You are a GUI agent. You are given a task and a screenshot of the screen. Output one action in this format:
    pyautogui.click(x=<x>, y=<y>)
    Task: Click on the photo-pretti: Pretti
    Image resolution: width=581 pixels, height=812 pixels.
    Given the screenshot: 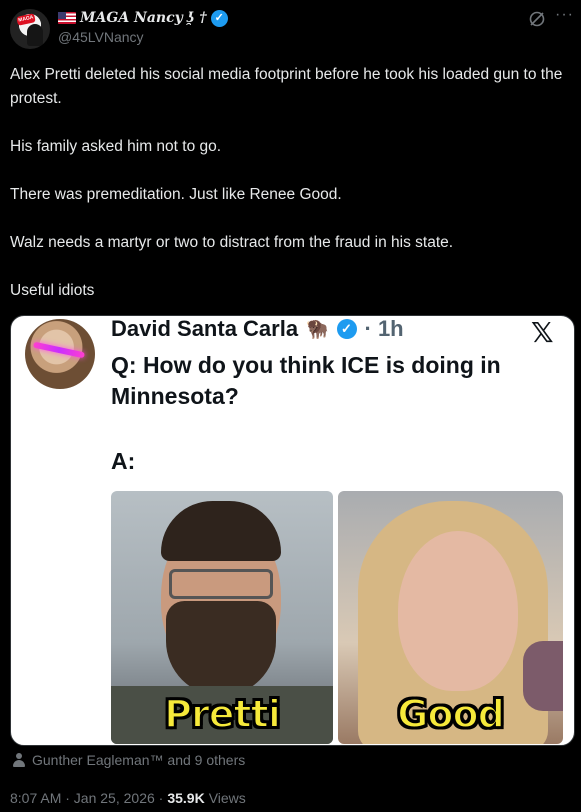 What is the action you would take?
    pyautogui.click(x=222, y=617)
    